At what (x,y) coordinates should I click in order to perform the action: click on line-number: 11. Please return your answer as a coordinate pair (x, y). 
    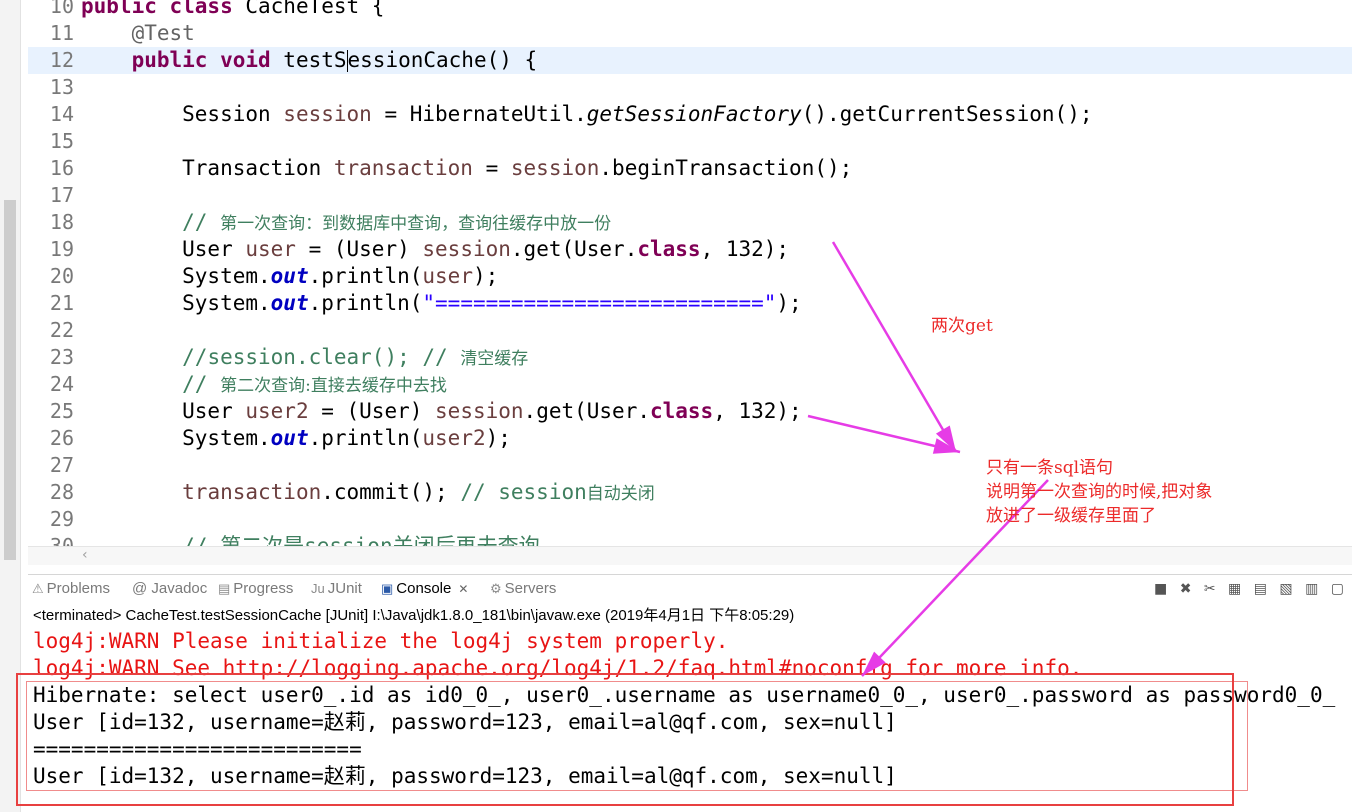
    Looking at the image, I should click on (61, 33).